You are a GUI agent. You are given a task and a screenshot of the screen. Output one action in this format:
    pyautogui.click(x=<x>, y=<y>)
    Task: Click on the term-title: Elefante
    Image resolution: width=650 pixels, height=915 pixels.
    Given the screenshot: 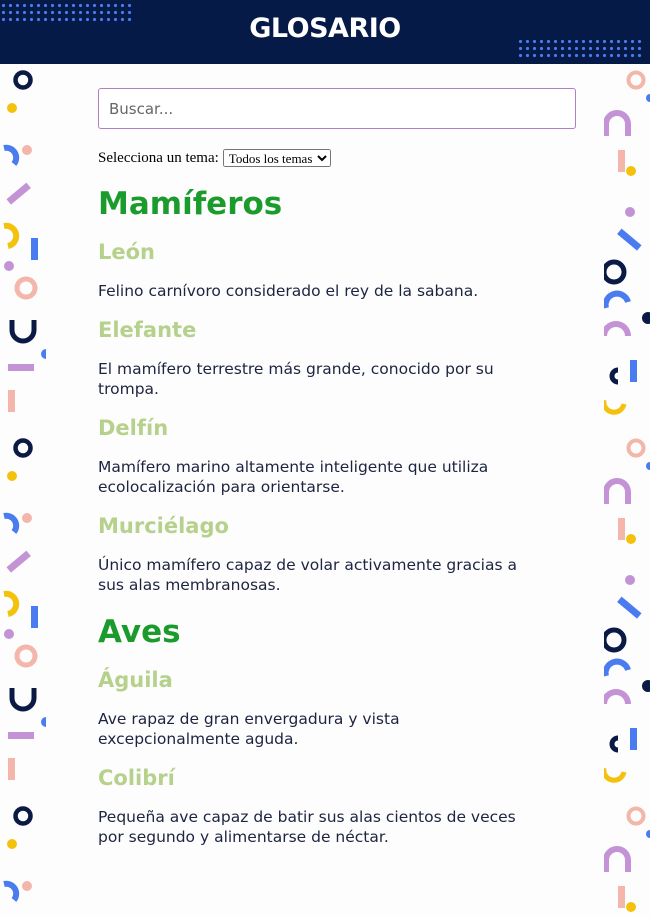 What is the action you would take?
    pyautogui.click(x=147, y=330)
    